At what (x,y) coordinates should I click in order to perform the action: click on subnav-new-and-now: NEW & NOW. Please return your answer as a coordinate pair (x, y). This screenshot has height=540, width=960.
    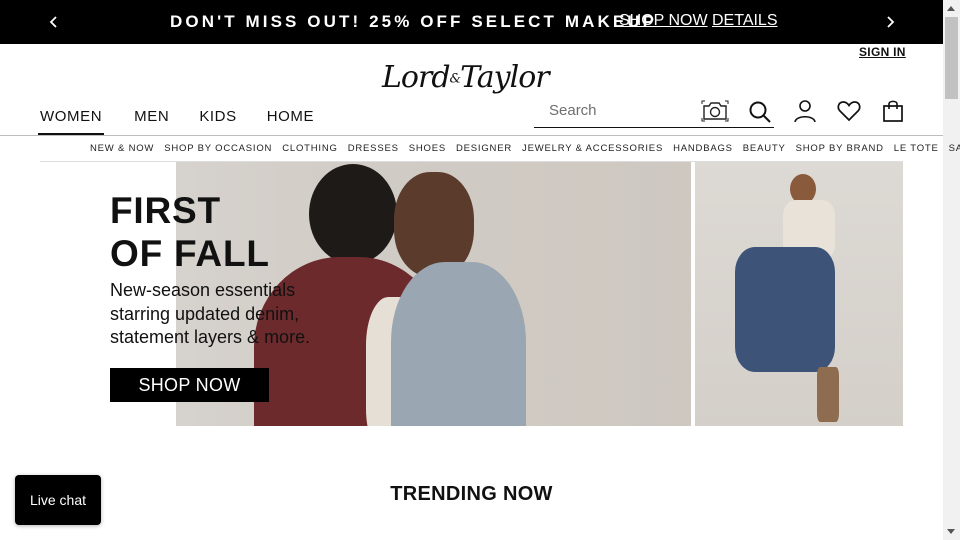
    Looking at the image, I should click on (122, 148).